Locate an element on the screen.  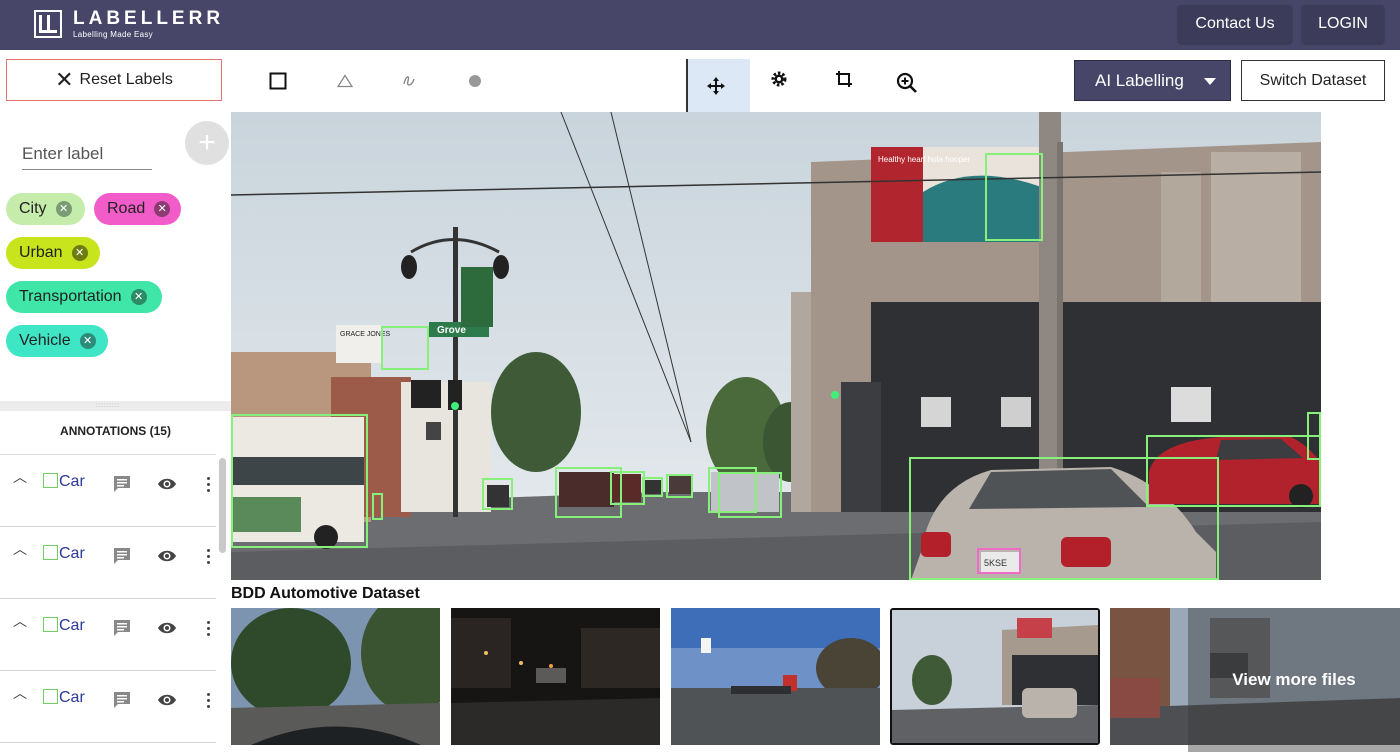
label-chip-road: Road ✕ is located at coordinates (137, 209).